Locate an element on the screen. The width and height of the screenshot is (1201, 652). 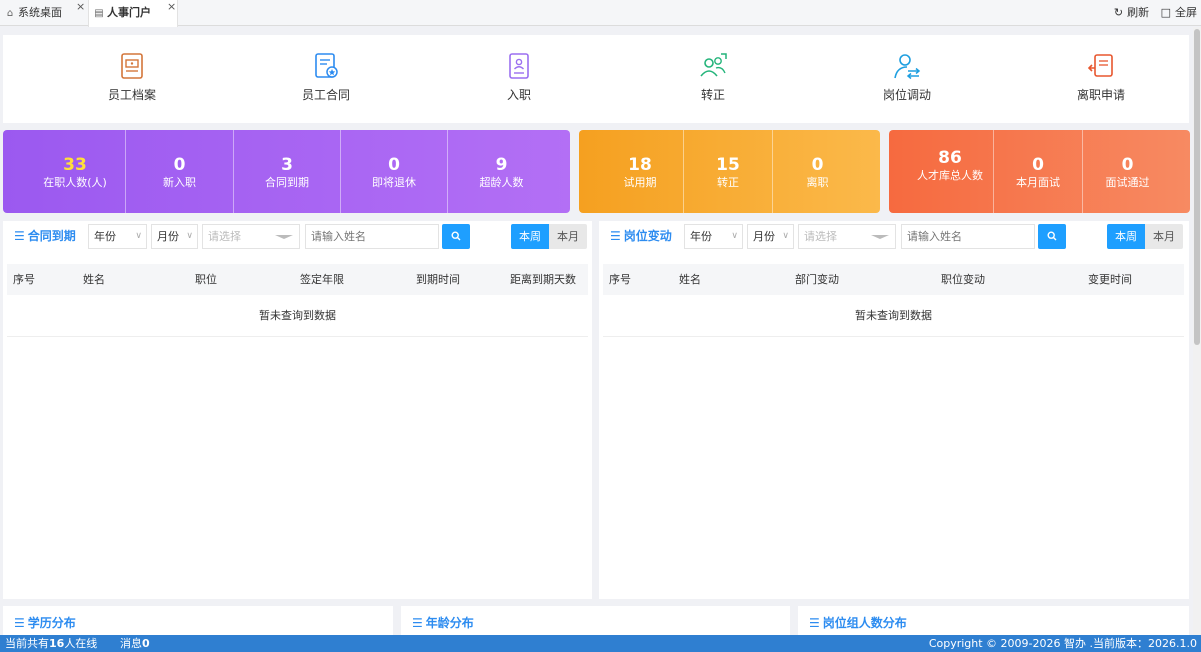
stat-value: 18 is located at coordinates (640, 165).